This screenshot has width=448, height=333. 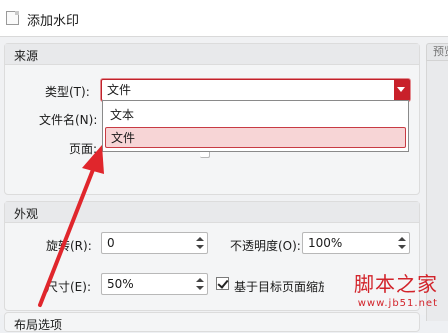 I want to click on watermark-brand: 脚本之家, so click(x=396, y=284).